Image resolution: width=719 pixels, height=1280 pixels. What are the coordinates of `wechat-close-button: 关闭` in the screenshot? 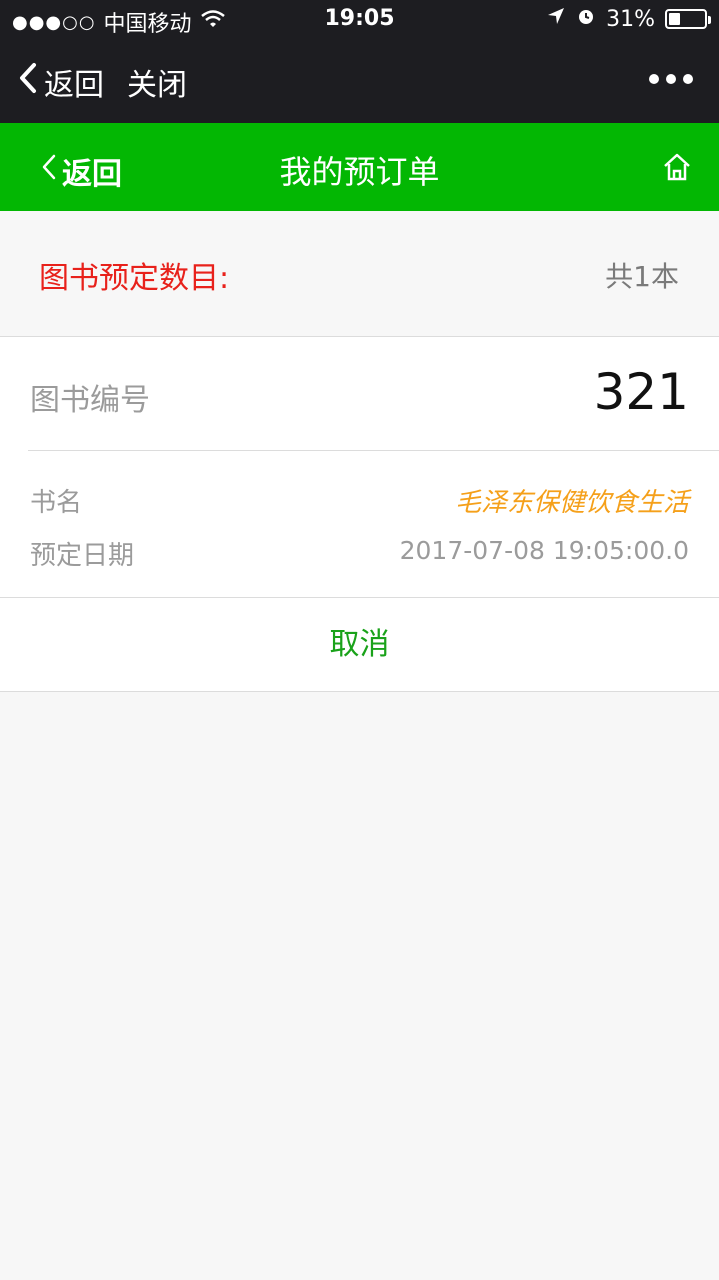 It's located at (157, 82).